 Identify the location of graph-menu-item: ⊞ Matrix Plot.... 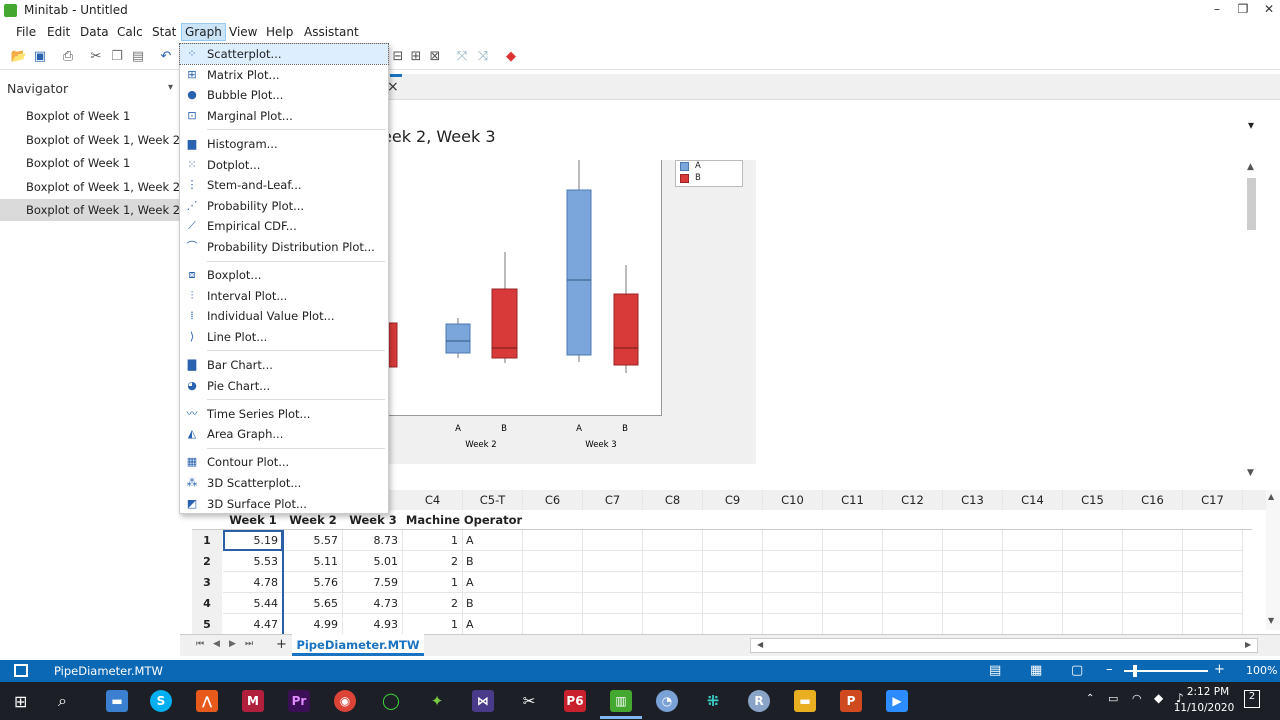
(284, 75).